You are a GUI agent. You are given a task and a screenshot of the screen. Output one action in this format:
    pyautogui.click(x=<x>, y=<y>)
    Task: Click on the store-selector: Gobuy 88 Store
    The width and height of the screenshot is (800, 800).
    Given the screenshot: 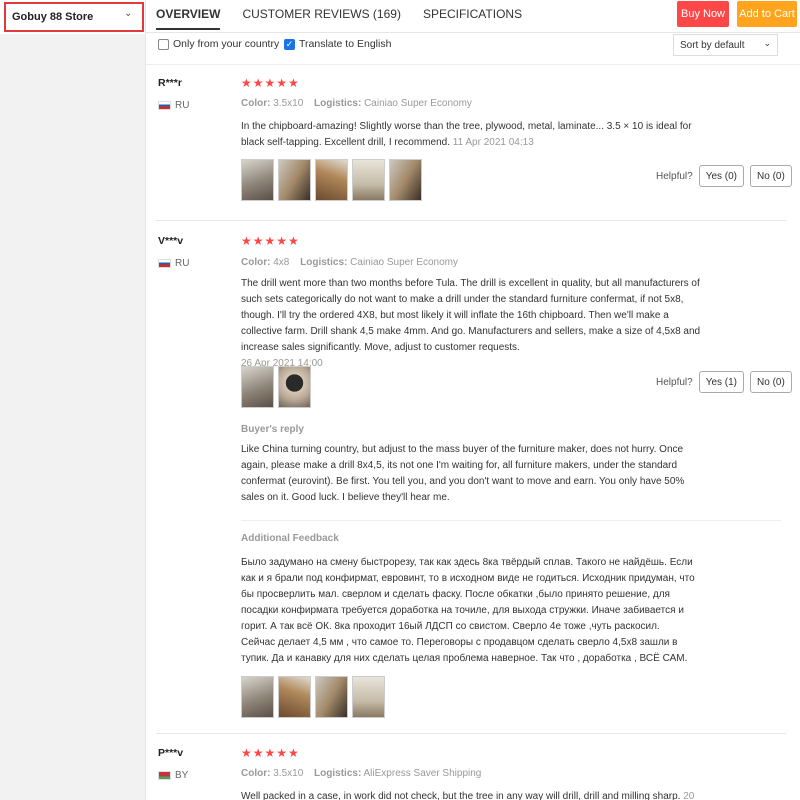 What is the action you would take?
    pyautogui.click(x=74, y=17)
    